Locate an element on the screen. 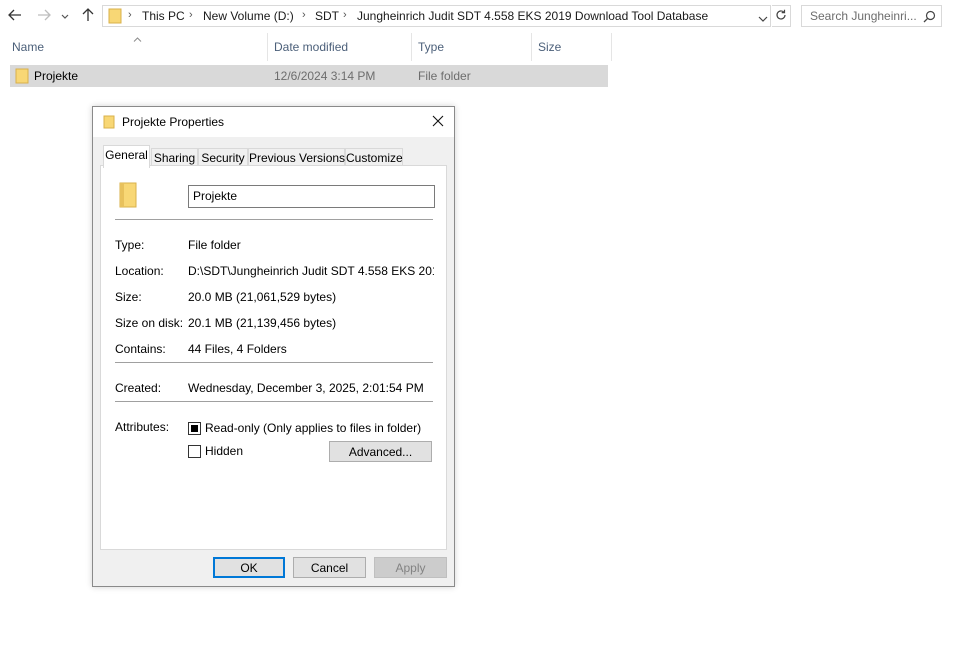 The image size is (953, 654). file-type: File folder is located at coordinates (444, 76).